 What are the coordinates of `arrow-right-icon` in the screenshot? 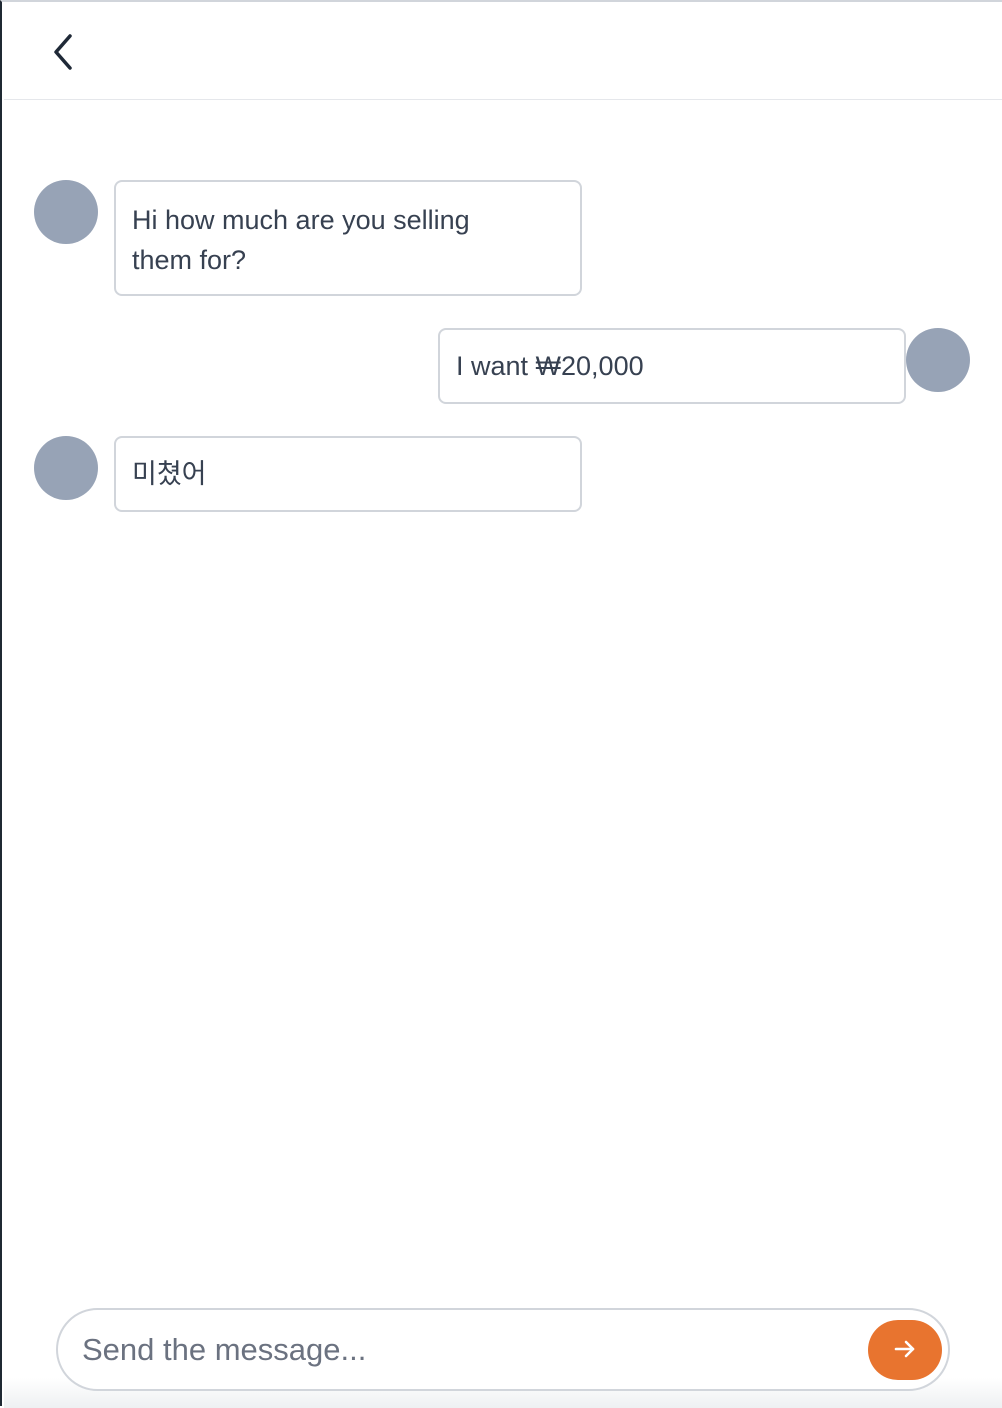 It's located at (905, 1350).